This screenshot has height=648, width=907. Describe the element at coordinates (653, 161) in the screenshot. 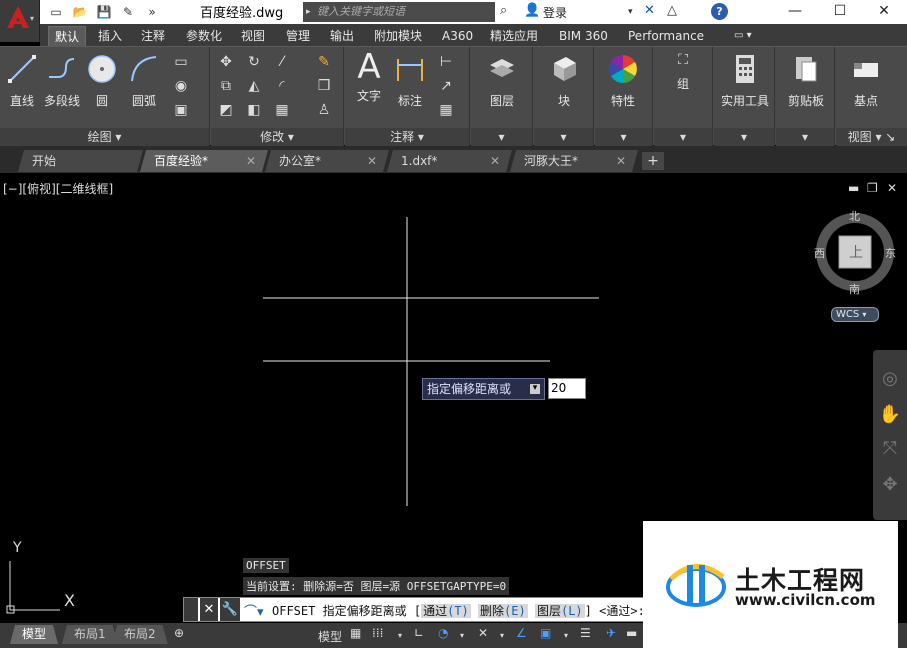

I see `new-tab-button: +` at that location.